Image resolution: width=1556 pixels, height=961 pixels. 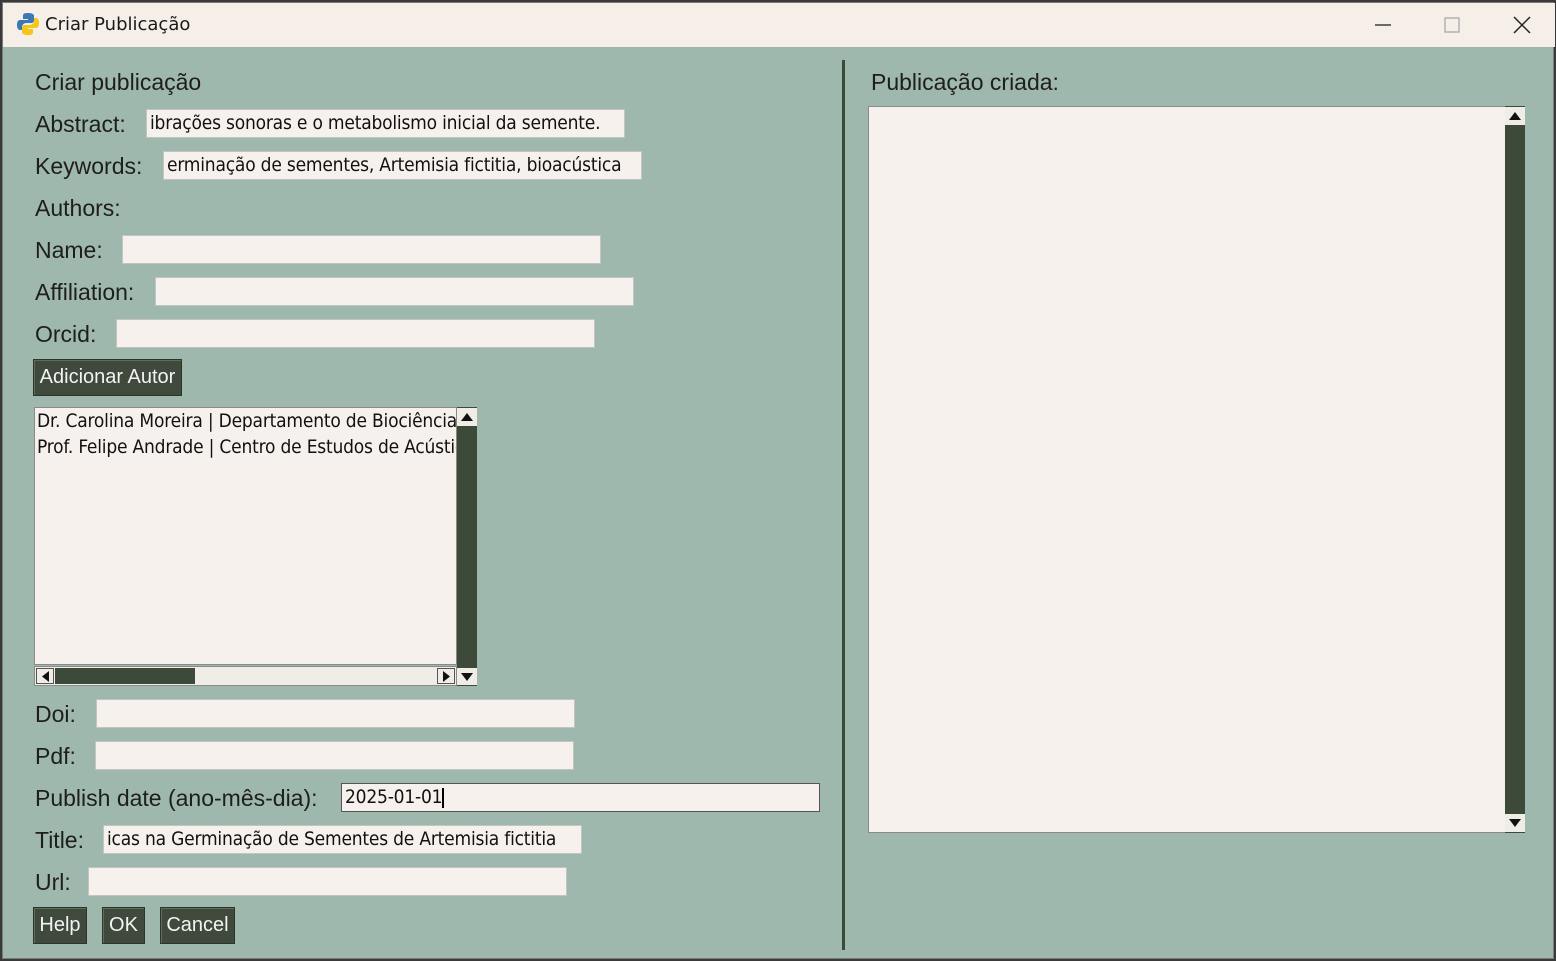 I want to click on maximize-icon, so click(x=1452, y=25).